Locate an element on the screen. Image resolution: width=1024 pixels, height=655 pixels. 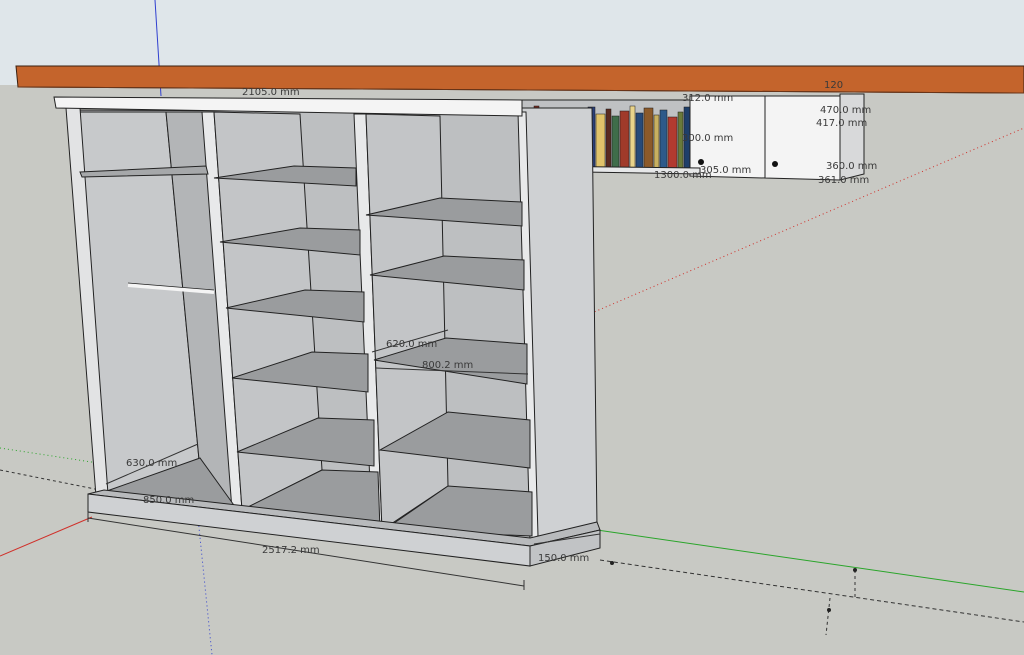
cabinet-knob is located at coordinates (775, 164).